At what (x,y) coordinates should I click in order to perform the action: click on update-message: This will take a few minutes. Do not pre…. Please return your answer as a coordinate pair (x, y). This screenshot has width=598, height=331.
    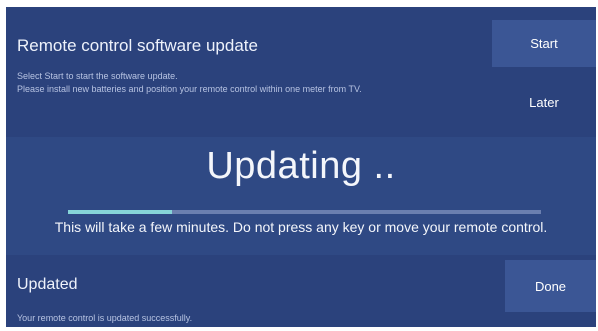
    Looking at the image, I should click on (301, 227).